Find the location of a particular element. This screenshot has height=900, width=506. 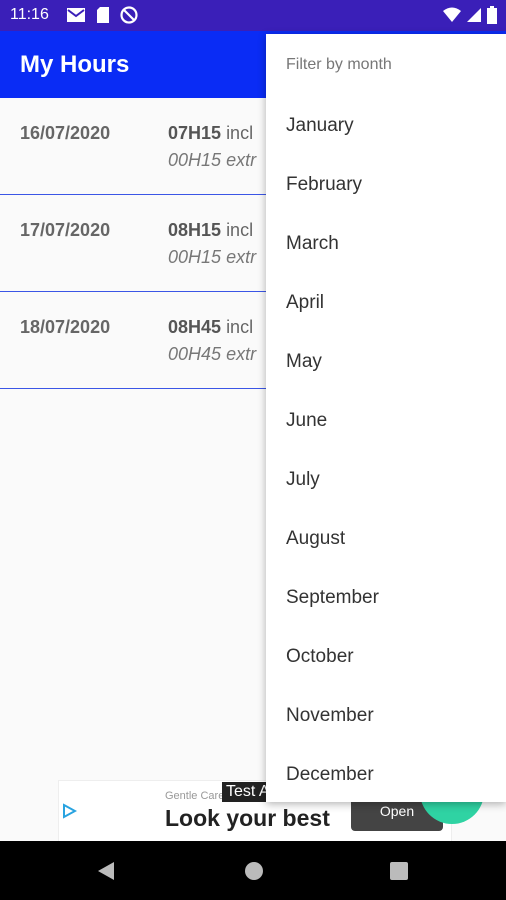

hours-value: 08H45 is located at coordinates (195, 327).